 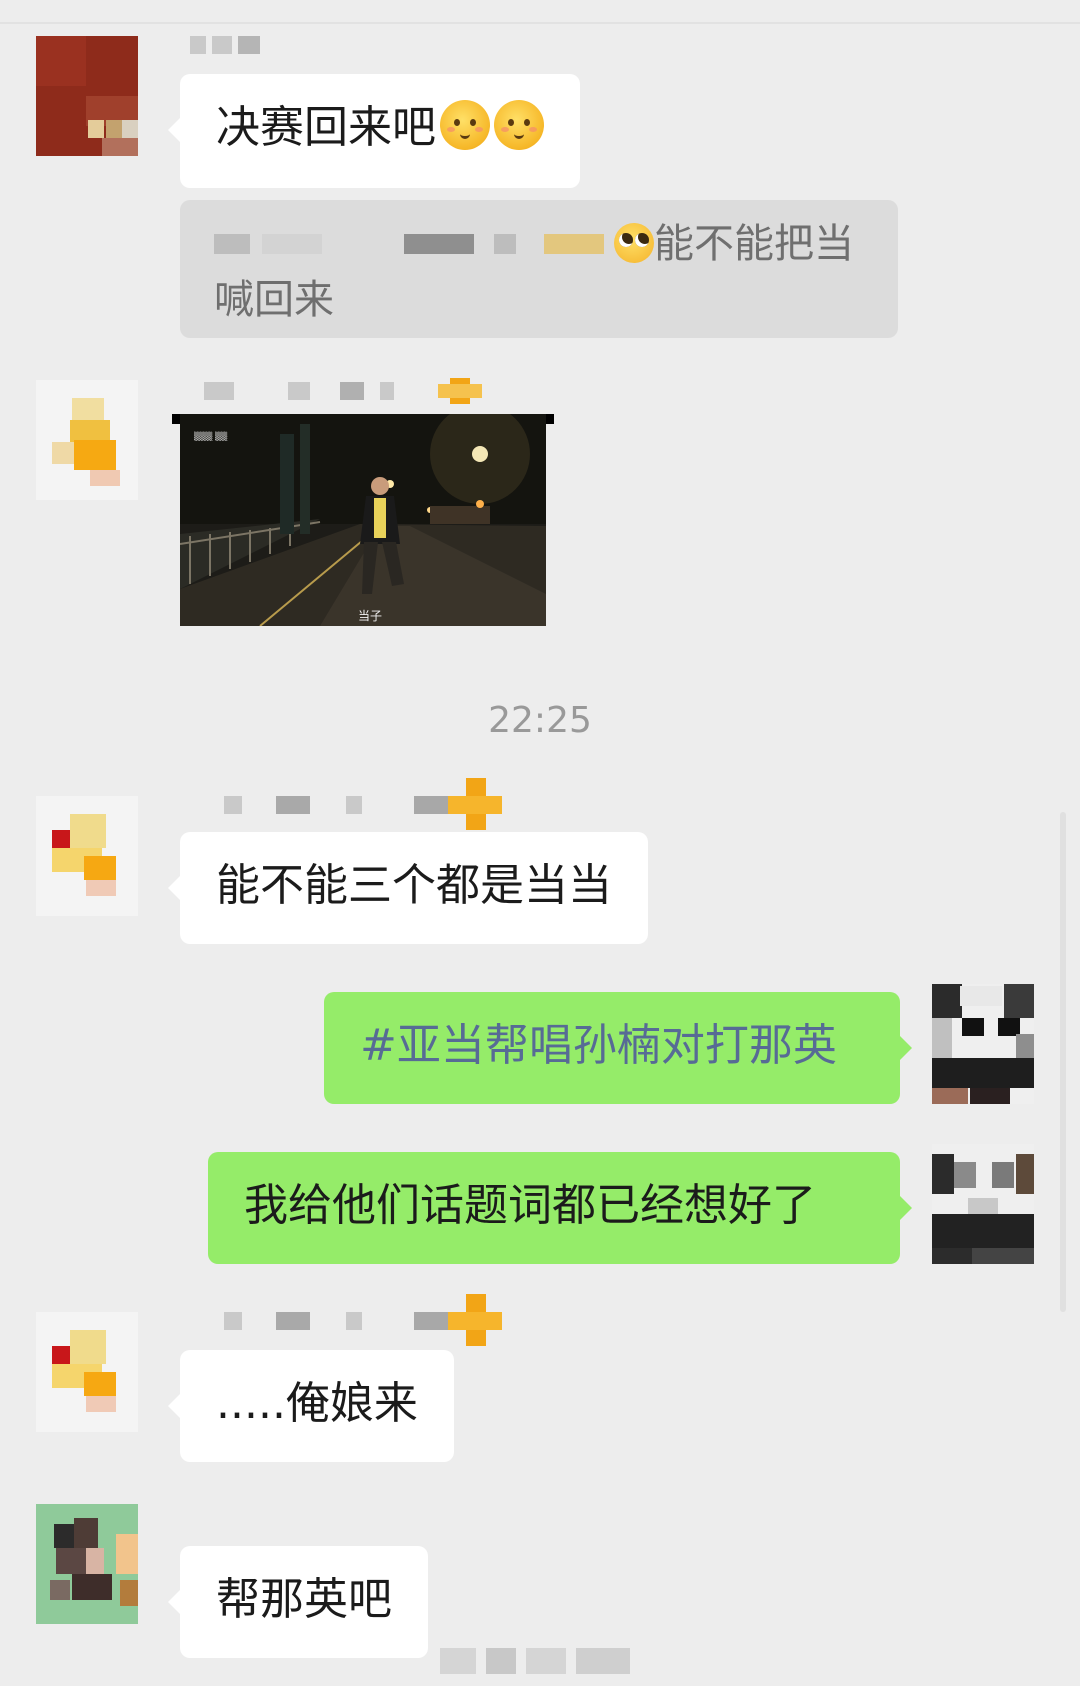 I want to click on message-text: .....俺娘来, so click(x=317, y=1403).